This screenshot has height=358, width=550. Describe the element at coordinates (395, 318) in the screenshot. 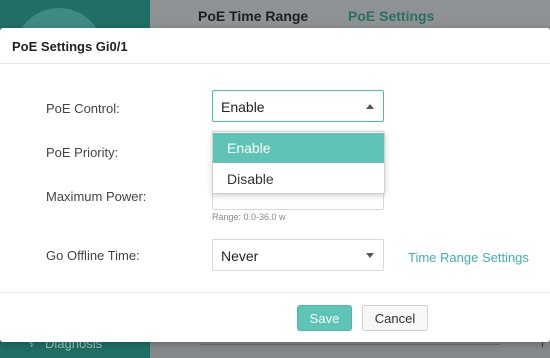

I see `cancel-button: Cancel` at that location.